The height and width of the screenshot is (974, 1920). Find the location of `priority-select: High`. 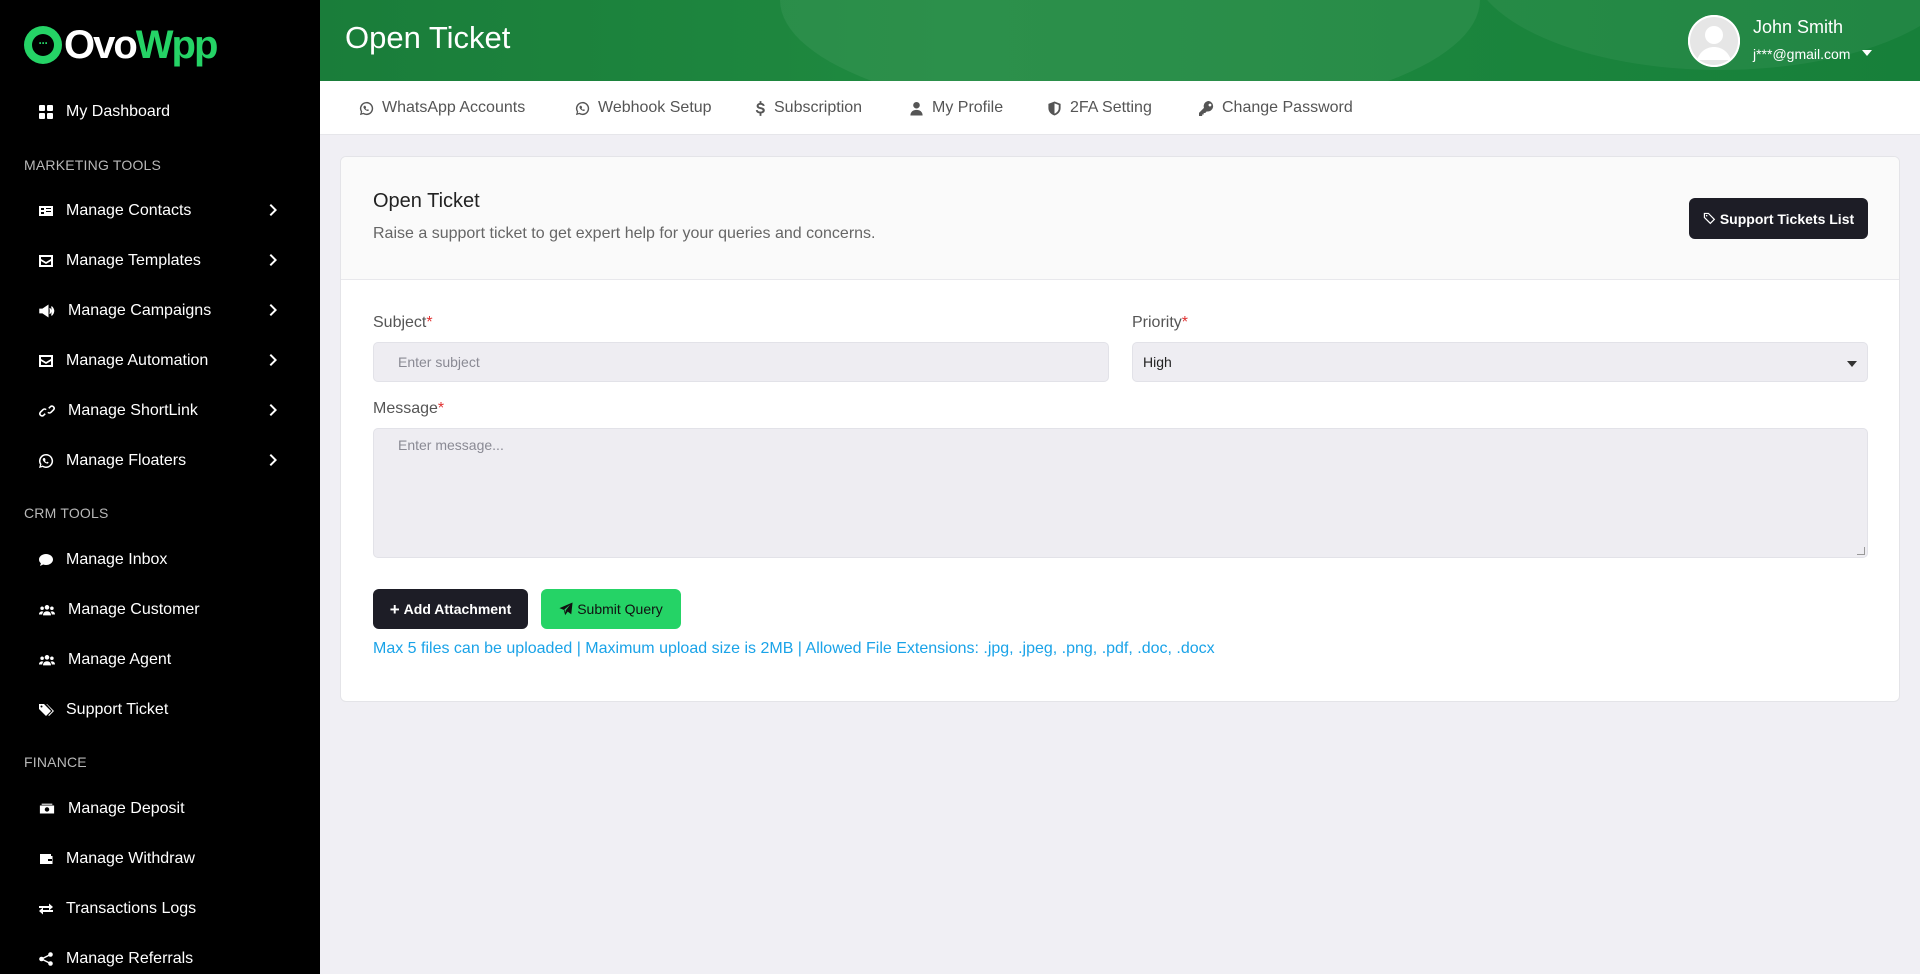

priority-select: High is located at coordinates (1500, 362).